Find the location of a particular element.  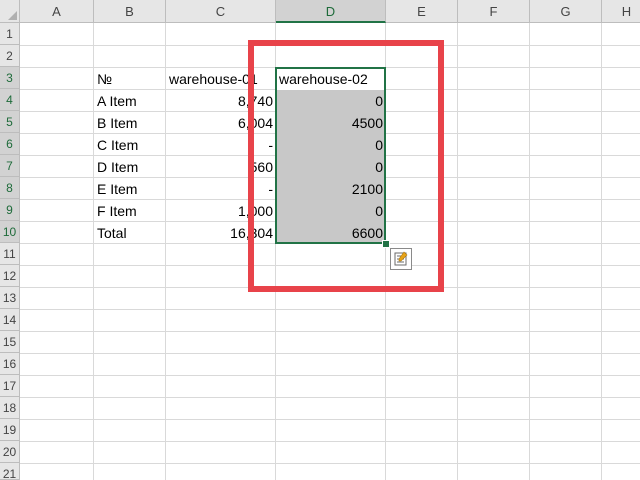

column-header-g: G is located at coordinates (566, 11).